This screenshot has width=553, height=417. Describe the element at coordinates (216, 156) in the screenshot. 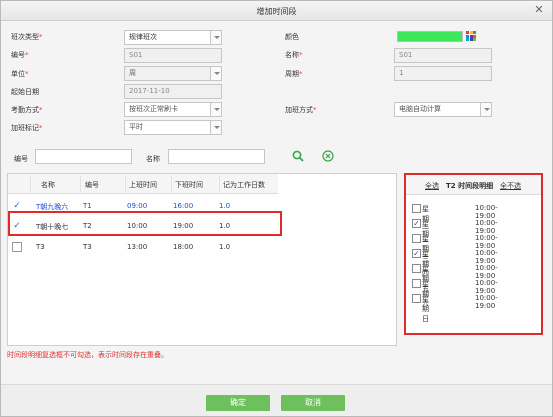

I see `search-name-input` at that location.